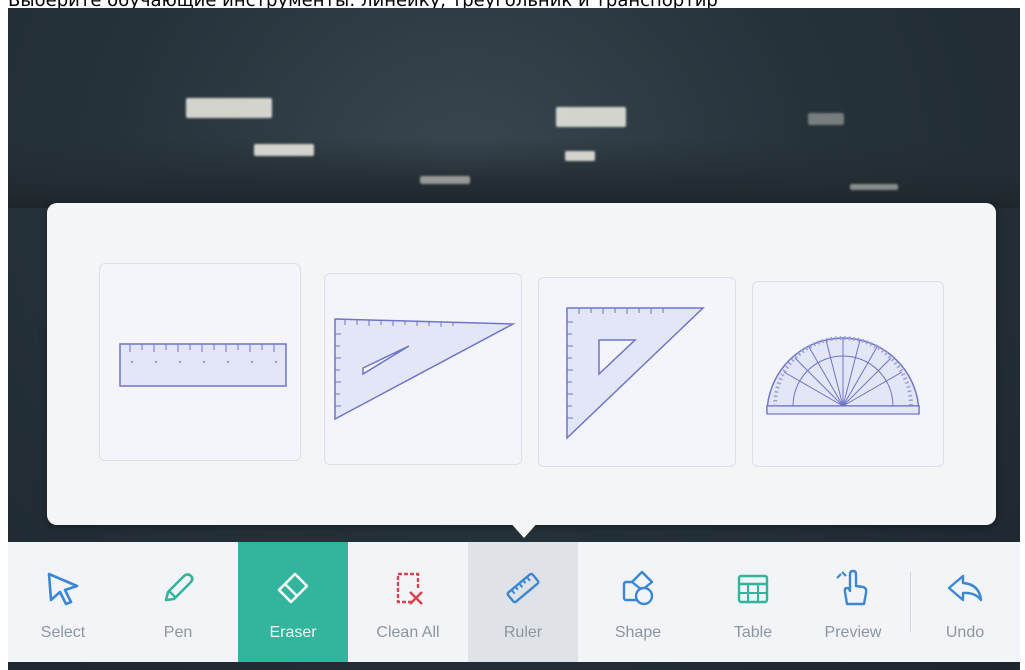  I want to click on toolbar-eraser: Eraser, so click(293, 602).